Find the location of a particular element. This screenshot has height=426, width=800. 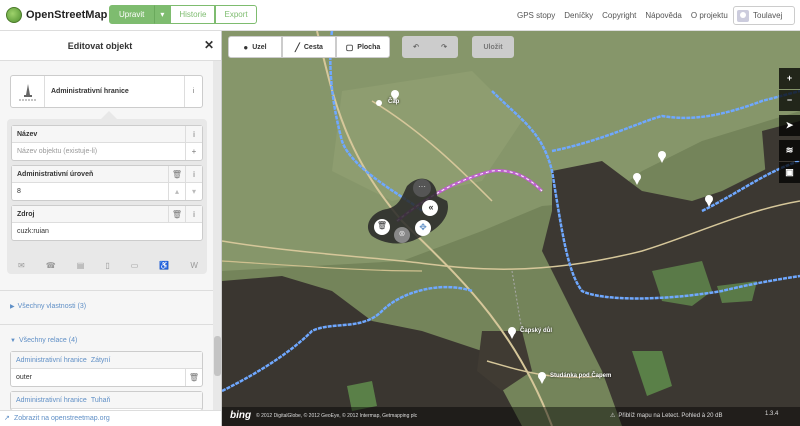

more-fields-icons: ✉ ☎ ▤ ▯ ▭ ♿ W is located at coordinates (108, 265).